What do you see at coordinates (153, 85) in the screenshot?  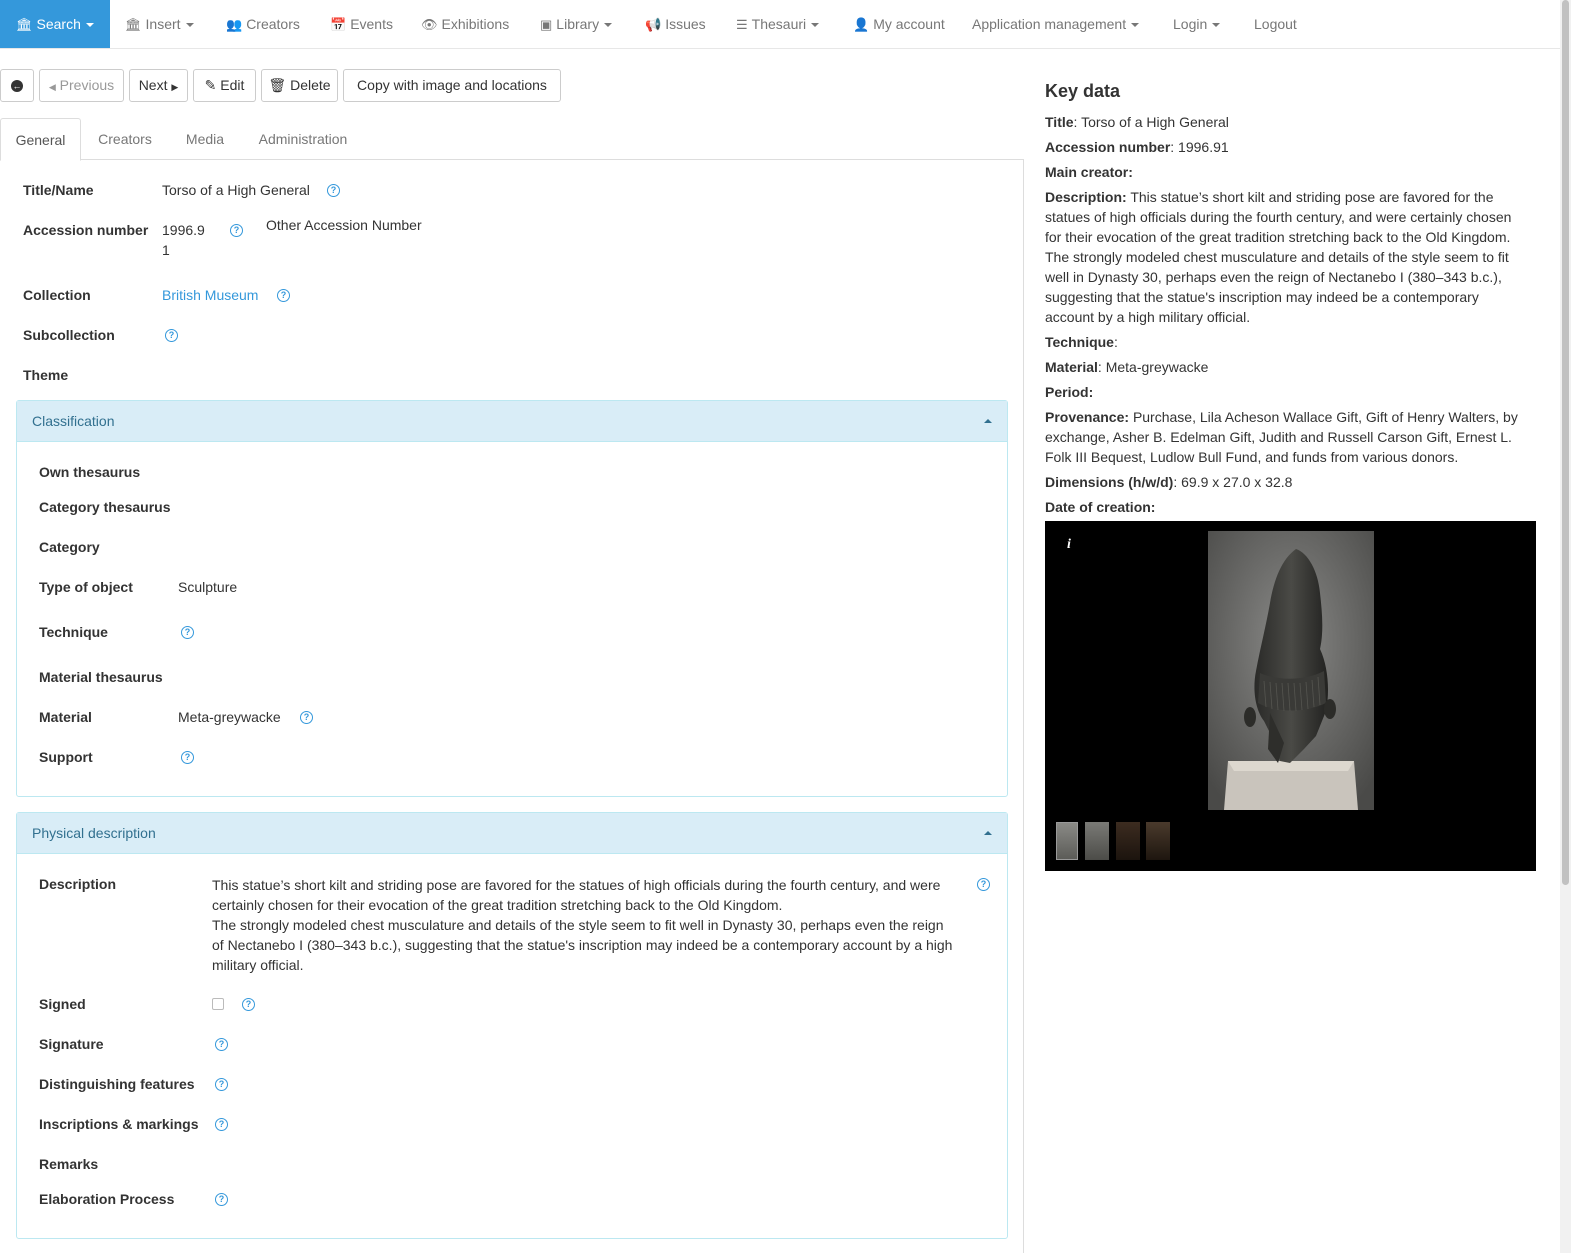 I see `next-label: Next` at bounding box center [153, 85].